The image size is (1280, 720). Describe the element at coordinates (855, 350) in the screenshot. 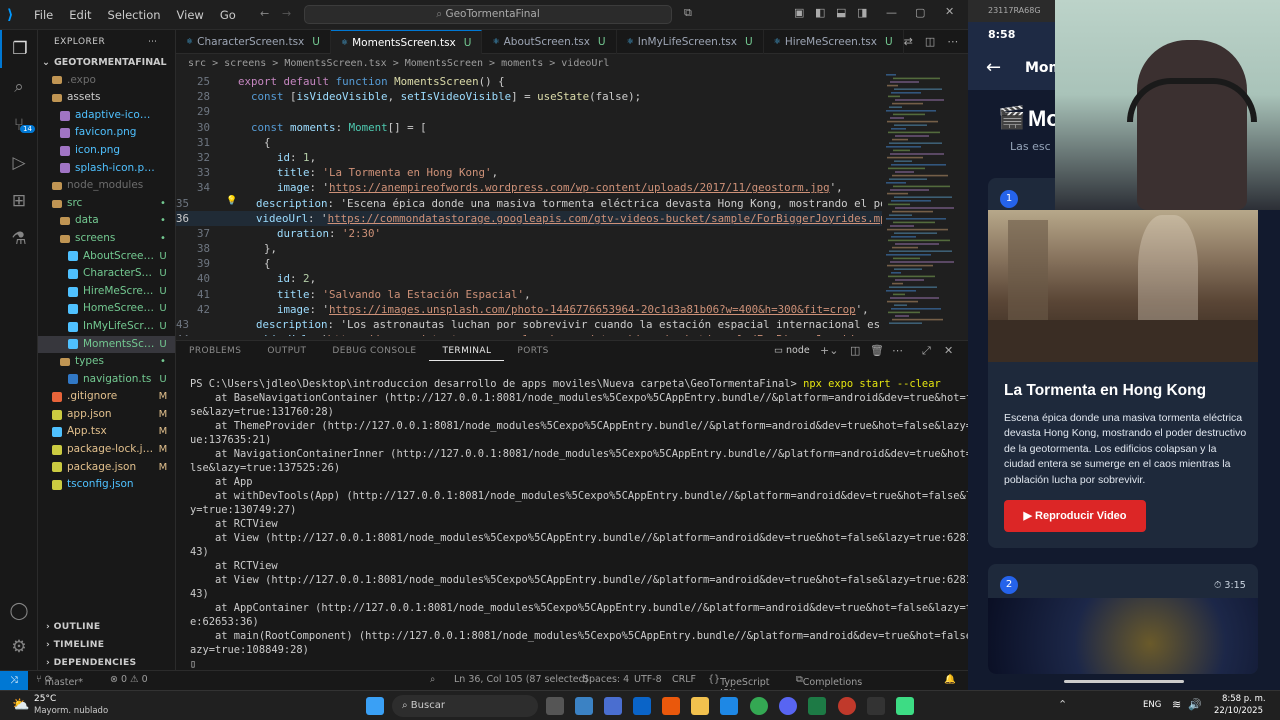

I see `split-terminal-icon: ◫` at that location.